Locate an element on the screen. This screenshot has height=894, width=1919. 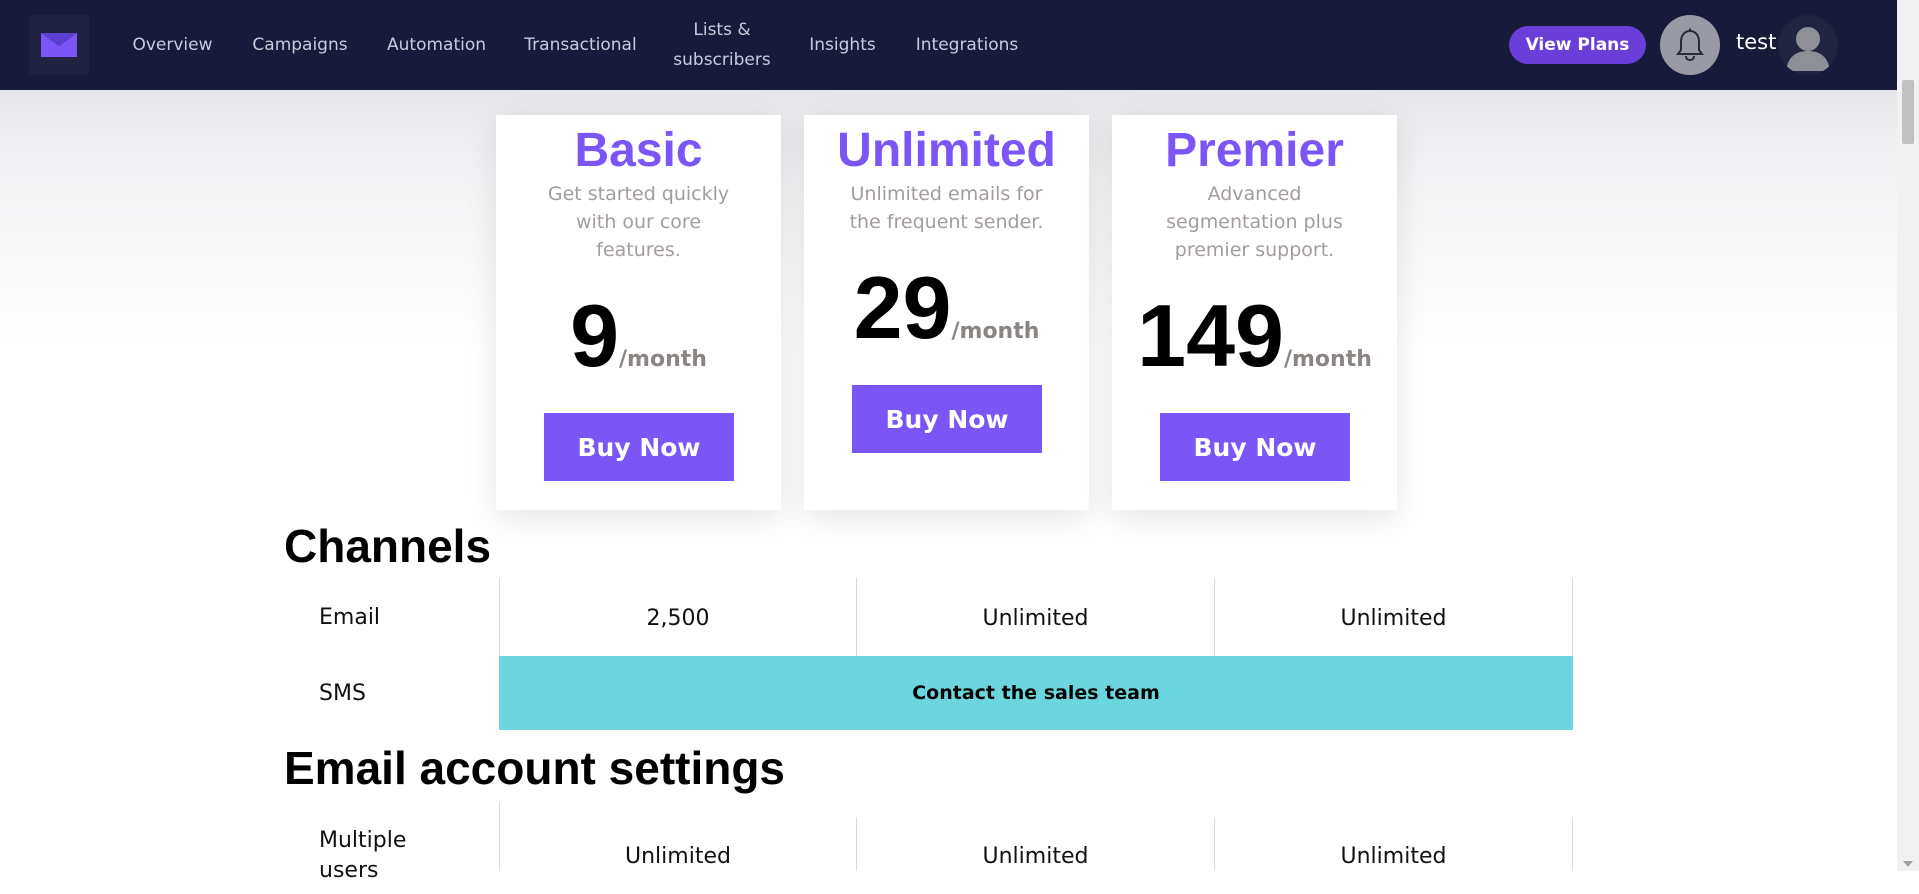
nav-transactional: Transactional is located at coordinates (580, 45).